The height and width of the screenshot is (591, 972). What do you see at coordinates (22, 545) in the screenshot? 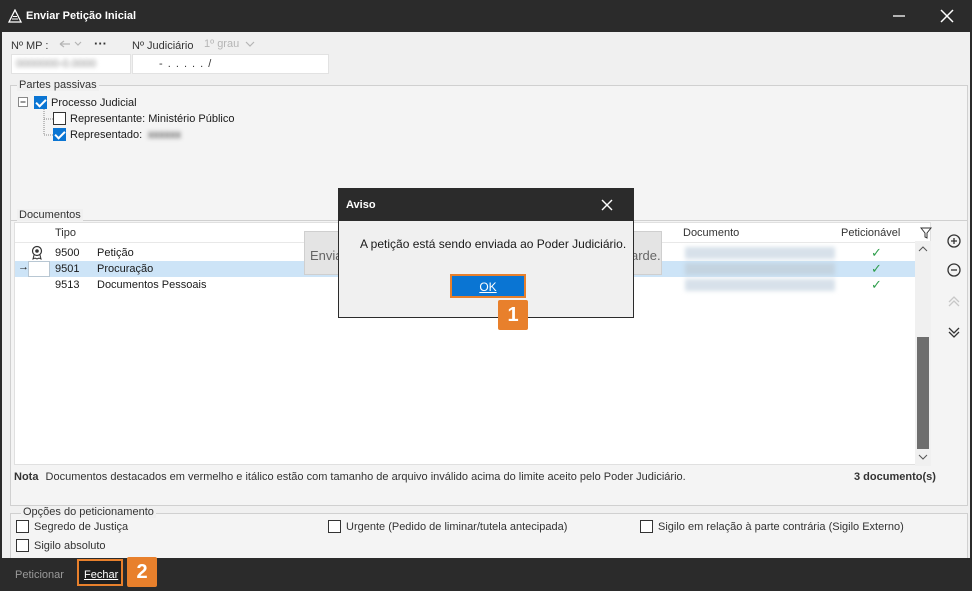
I see `absolute-secret-checkbox` at bounding box center [22, 545].